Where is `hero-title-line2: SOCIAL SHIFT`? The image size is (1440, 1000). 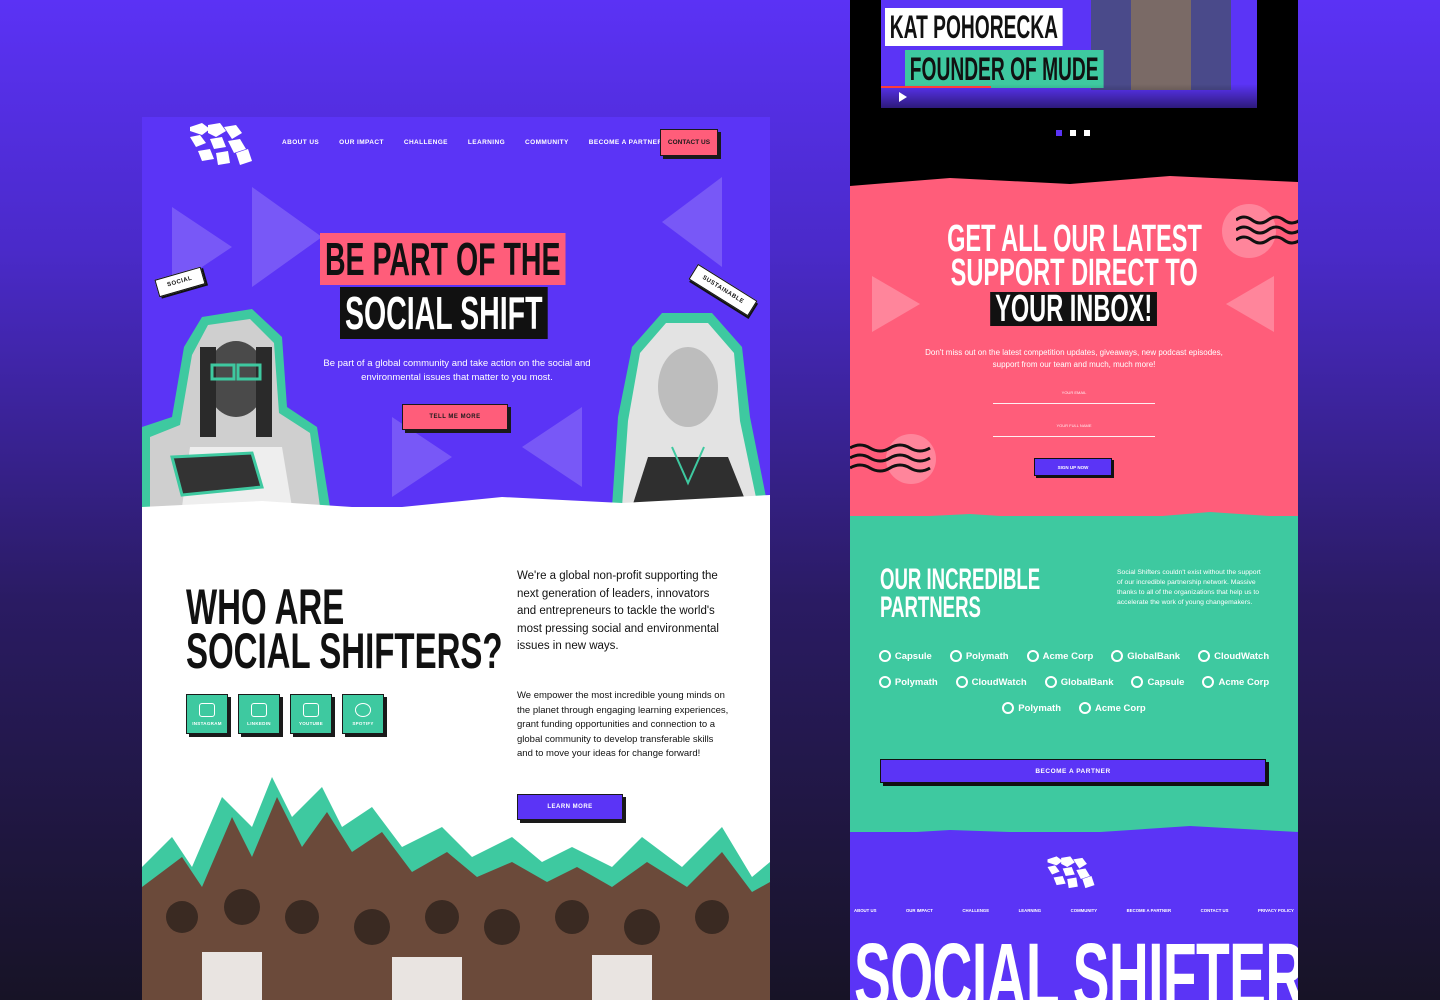
hero-title-line2: SOCIAL SHIFT is located at coordinates (444, 313).